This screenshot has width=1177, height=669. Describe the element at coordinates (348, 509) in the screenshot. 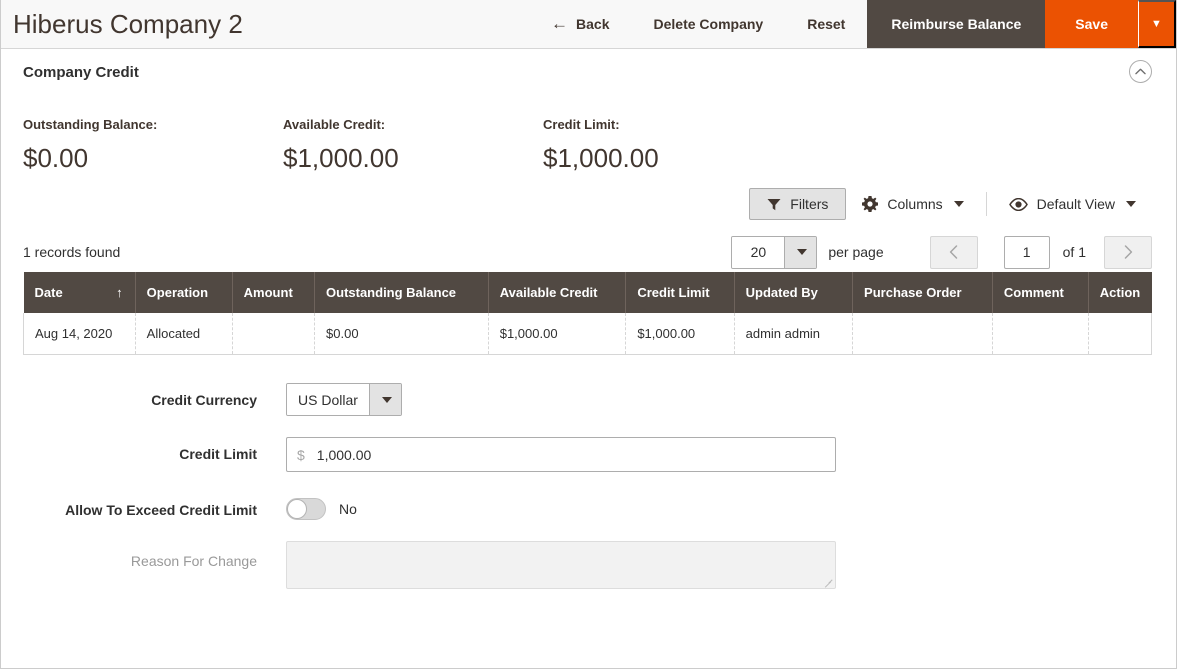

I see `allow-exceed-state: No` at that location.